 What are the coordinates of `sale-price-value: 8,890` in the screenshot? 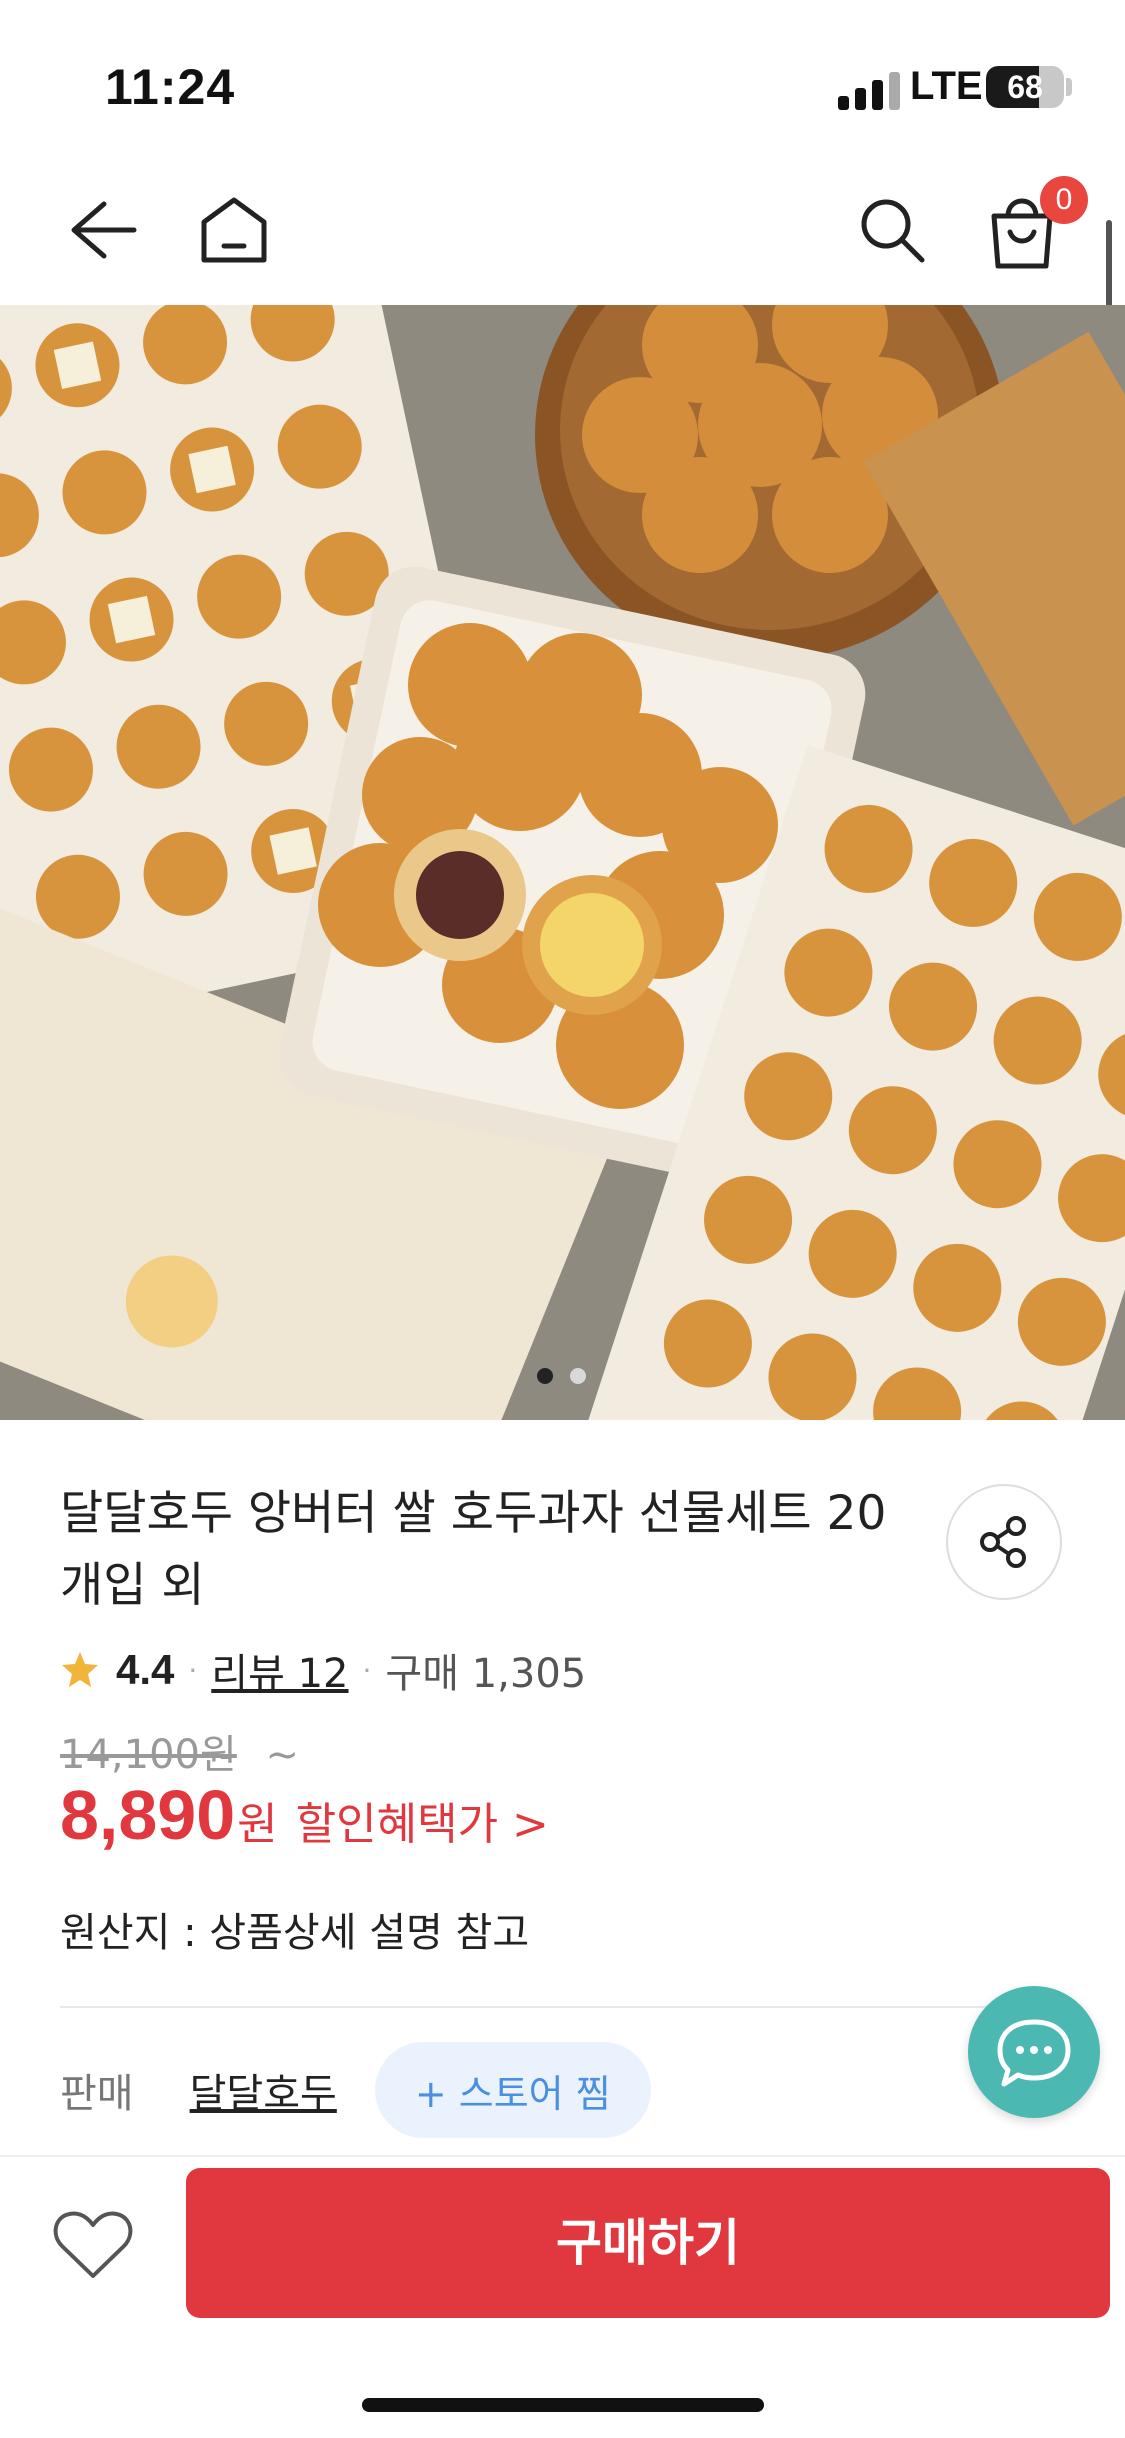 It's located at (148, 1815).